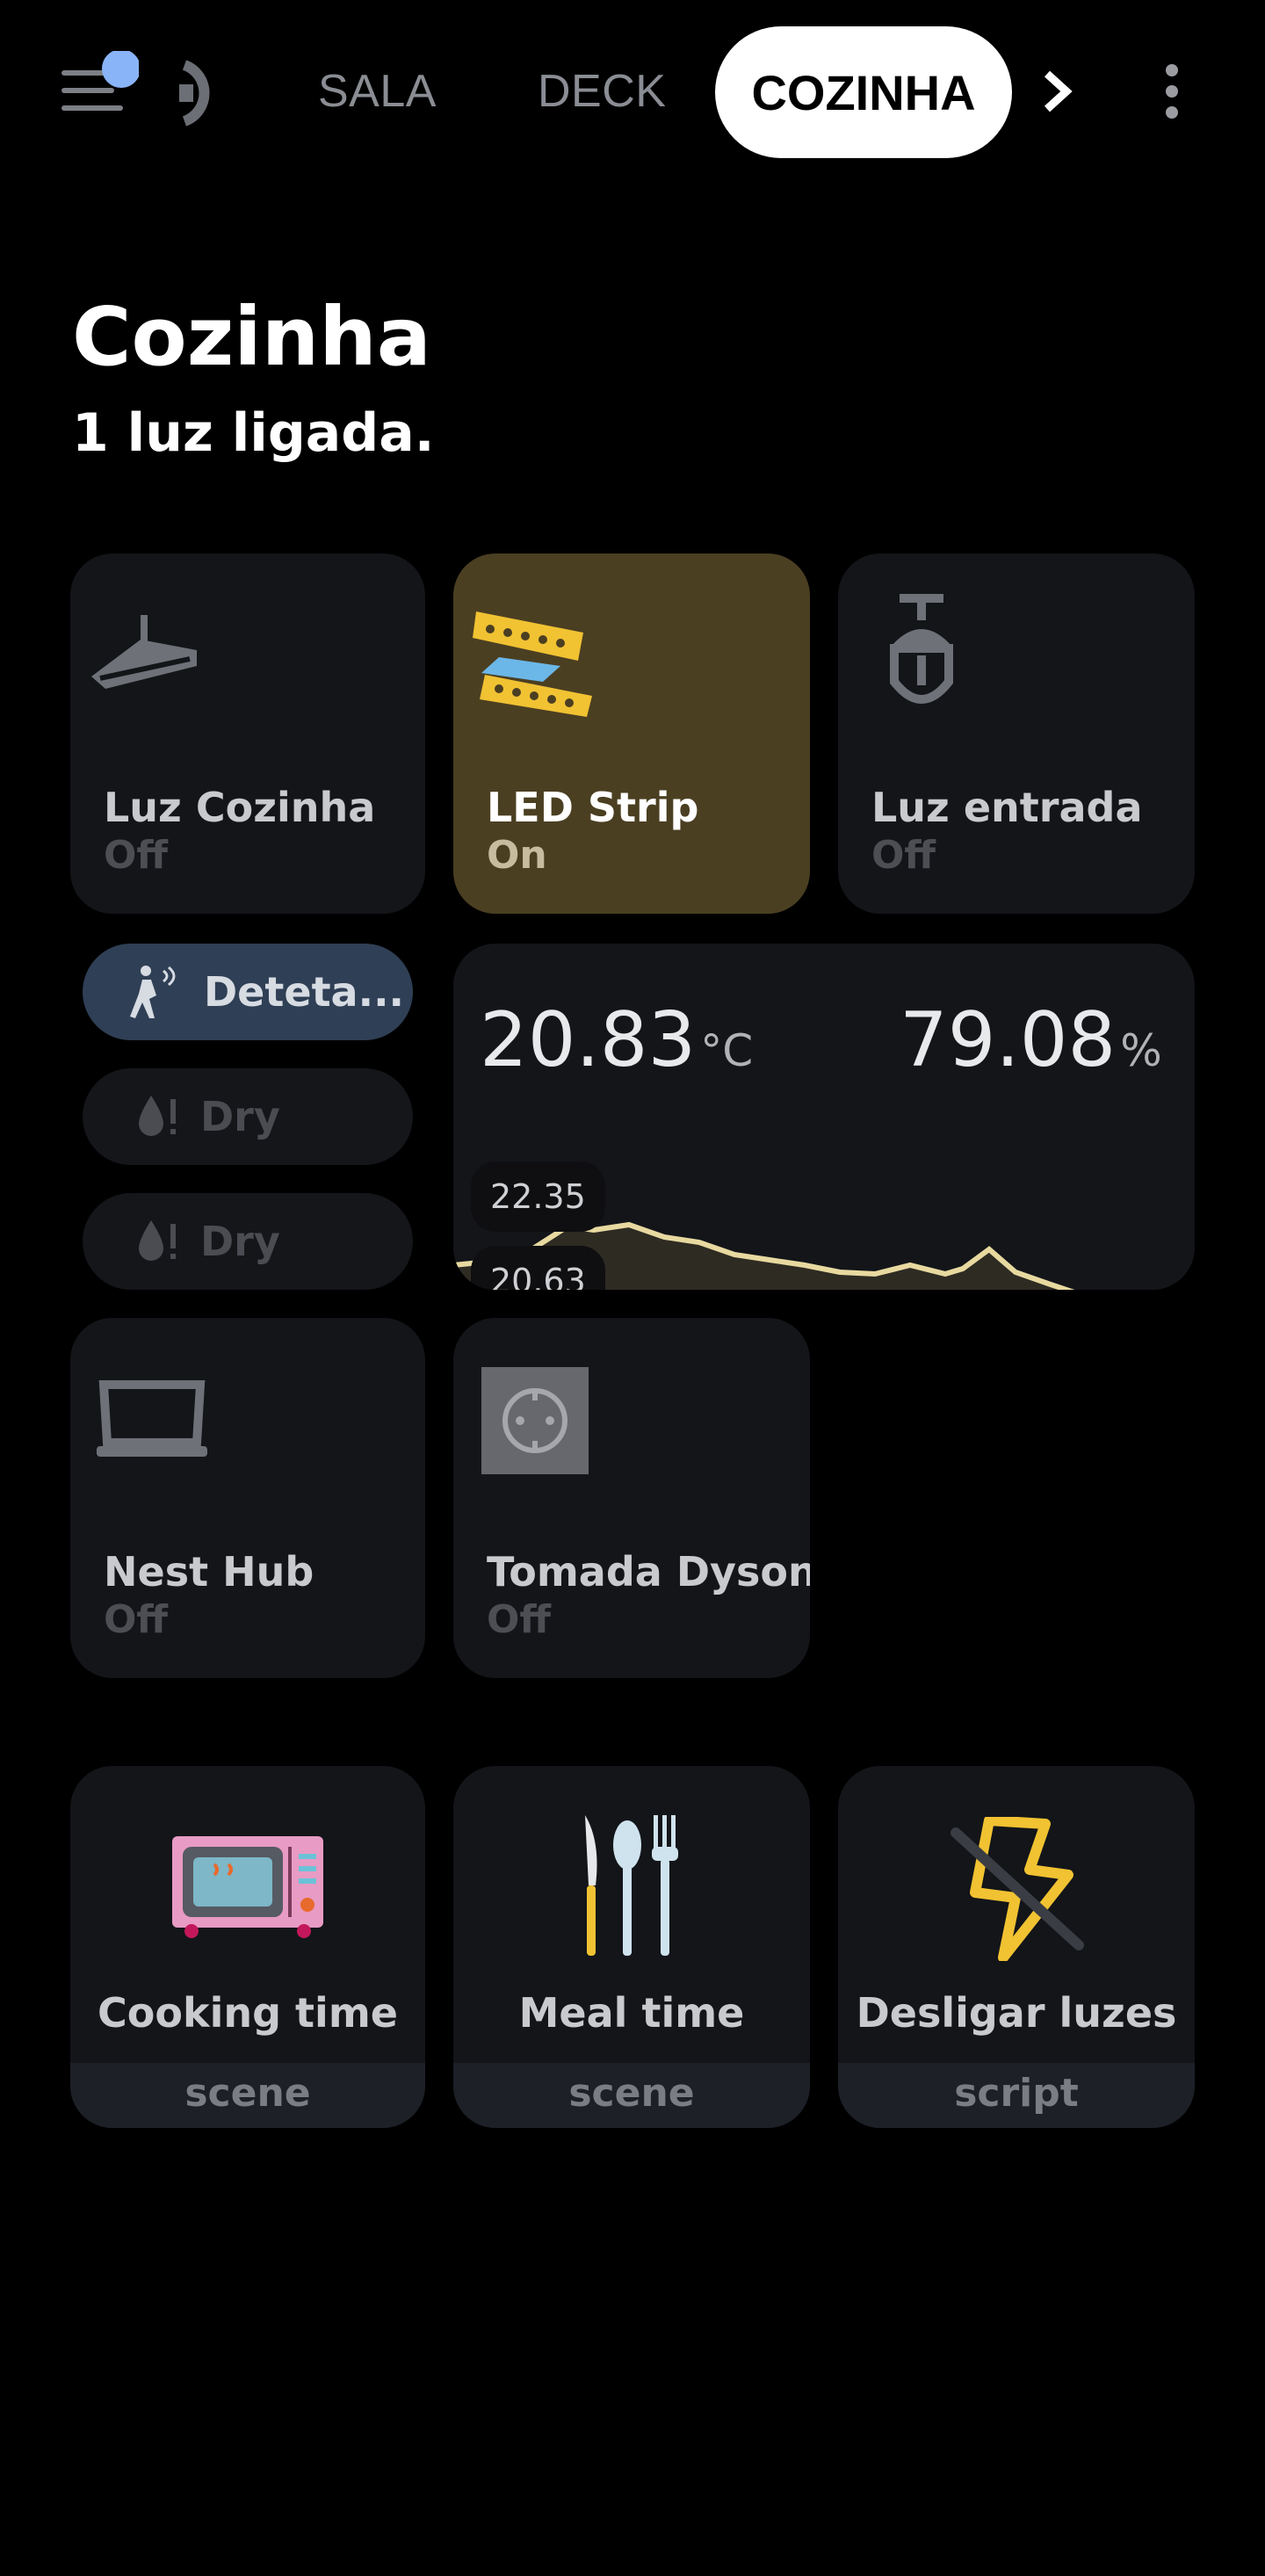 Image resolution: width=1265 pixels, height=2576 pixels. Describe the element at coordinates (247, 1947) in the screenshot. I see `scene-card-cooking-time: Cooking time scene` at that location.